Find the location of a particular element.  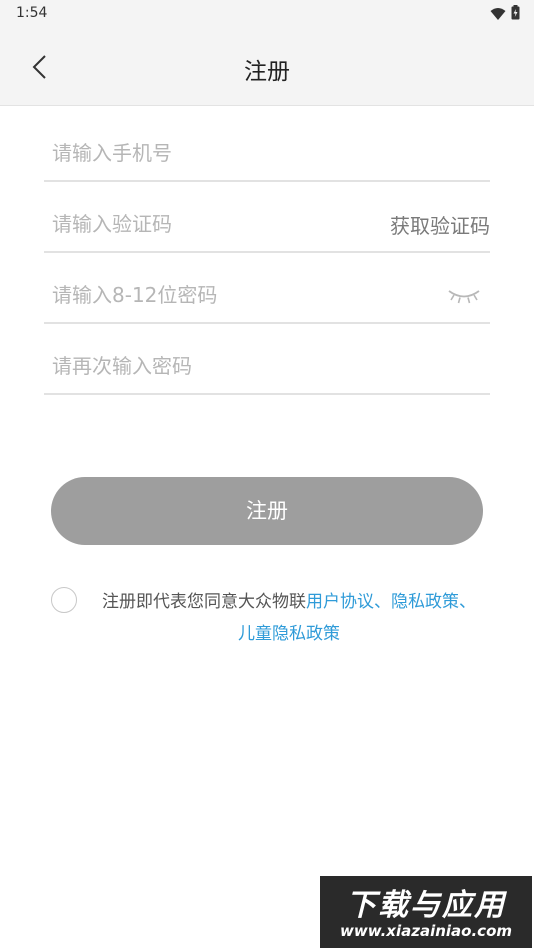

page-title: 注册 is located at coordinates (267, 72).